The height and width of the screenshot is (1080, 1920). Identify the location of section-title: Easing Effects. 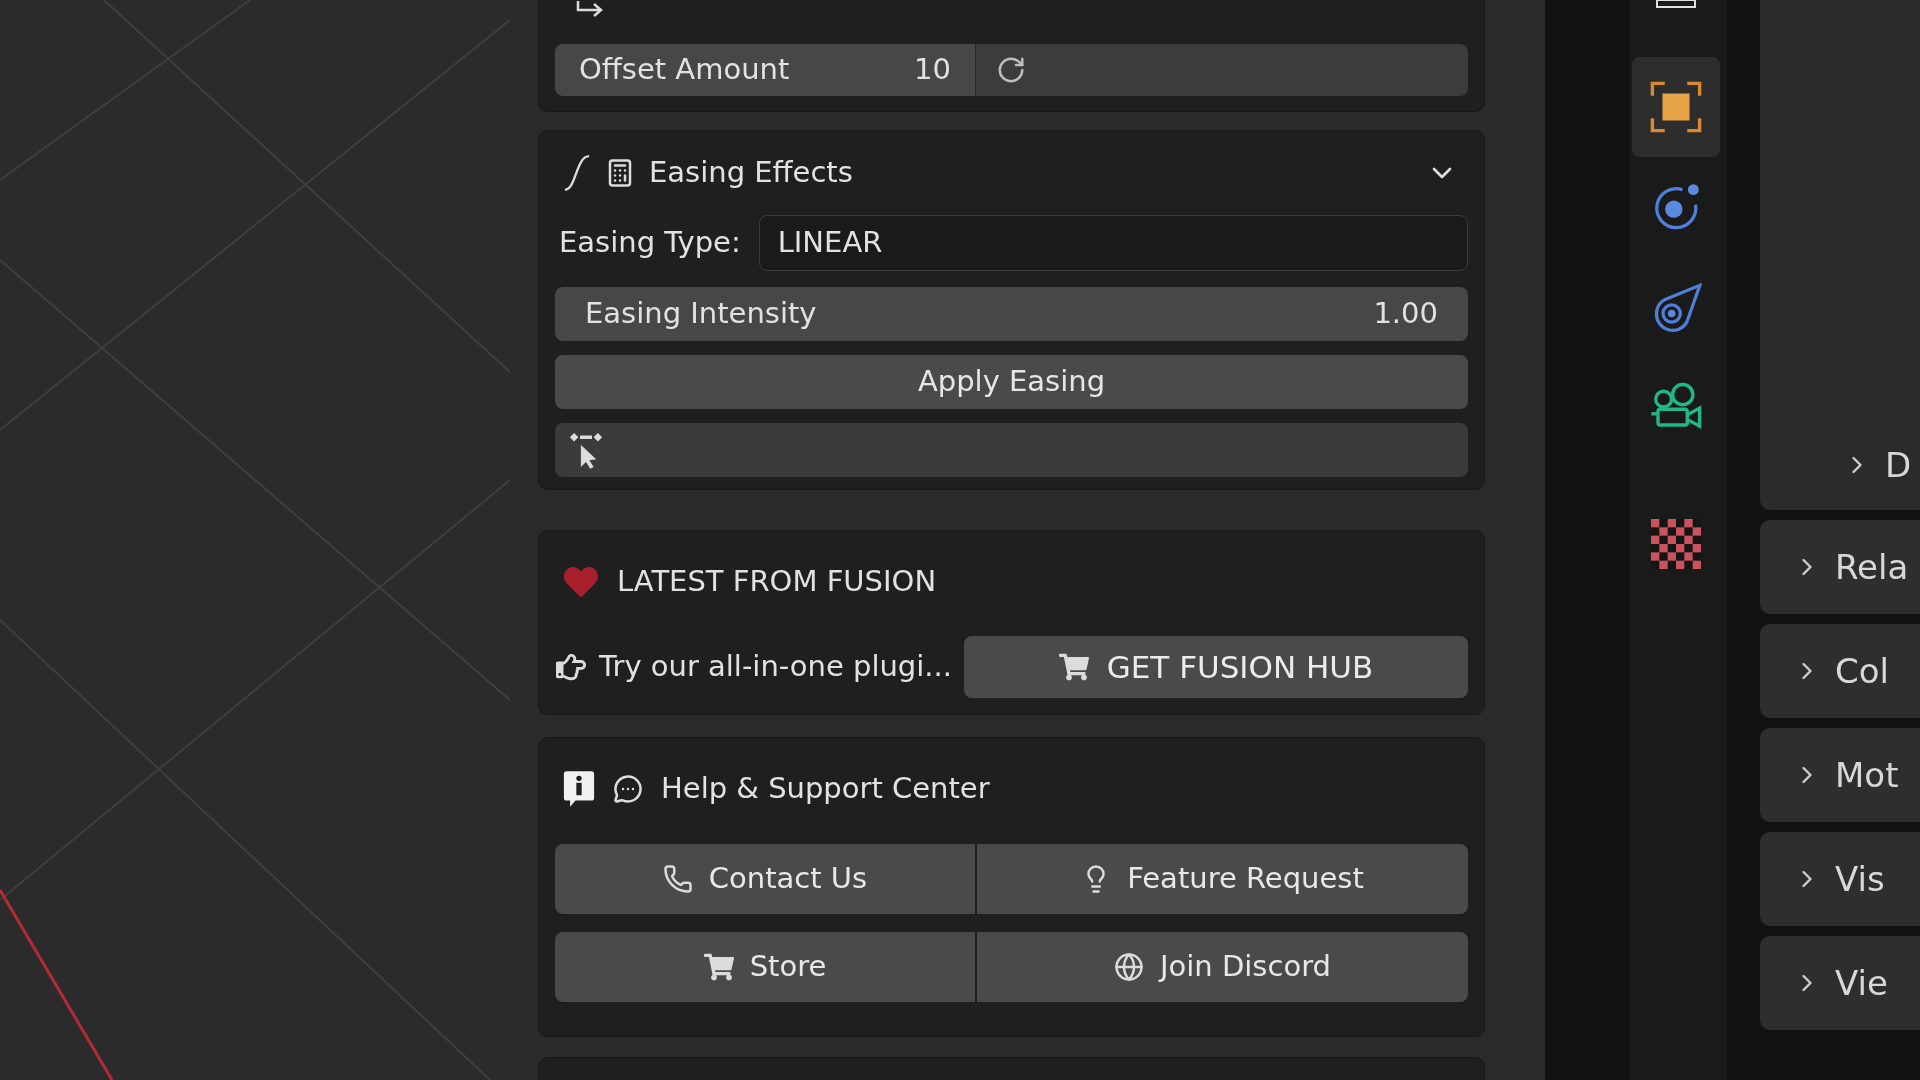
(751, 173).